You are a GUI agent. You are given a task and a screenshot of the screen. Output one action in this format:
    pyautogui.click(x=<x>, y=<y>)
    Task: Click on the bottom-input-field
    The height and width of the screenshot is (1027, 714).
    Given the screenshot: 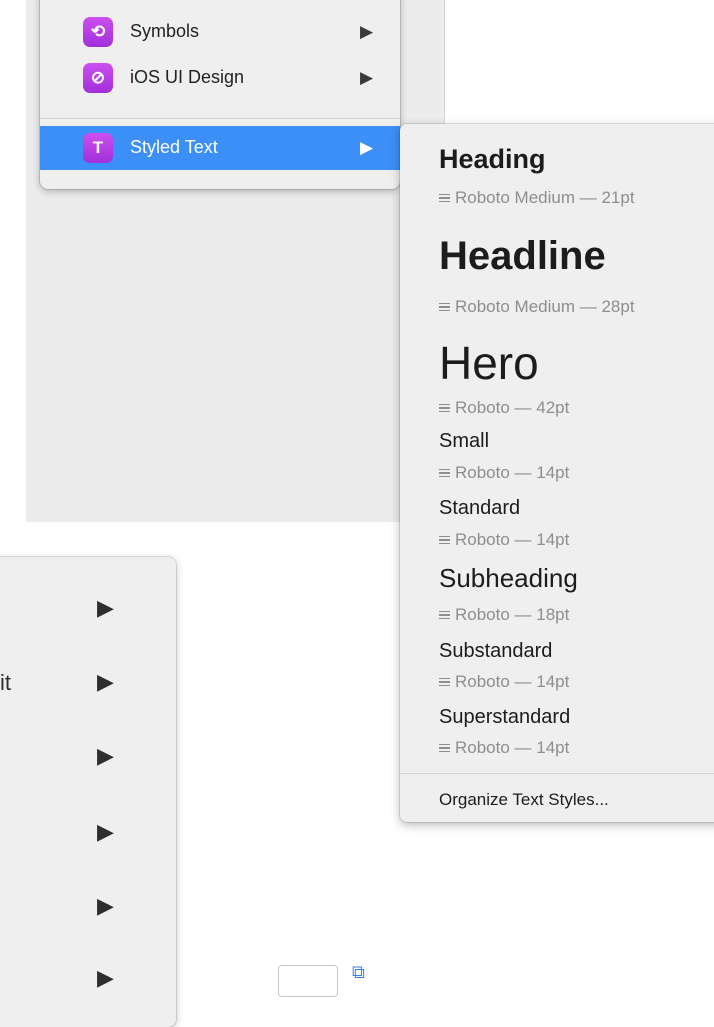 What is the action you would take?
    pyautogui.click(x=308, y=981)
    